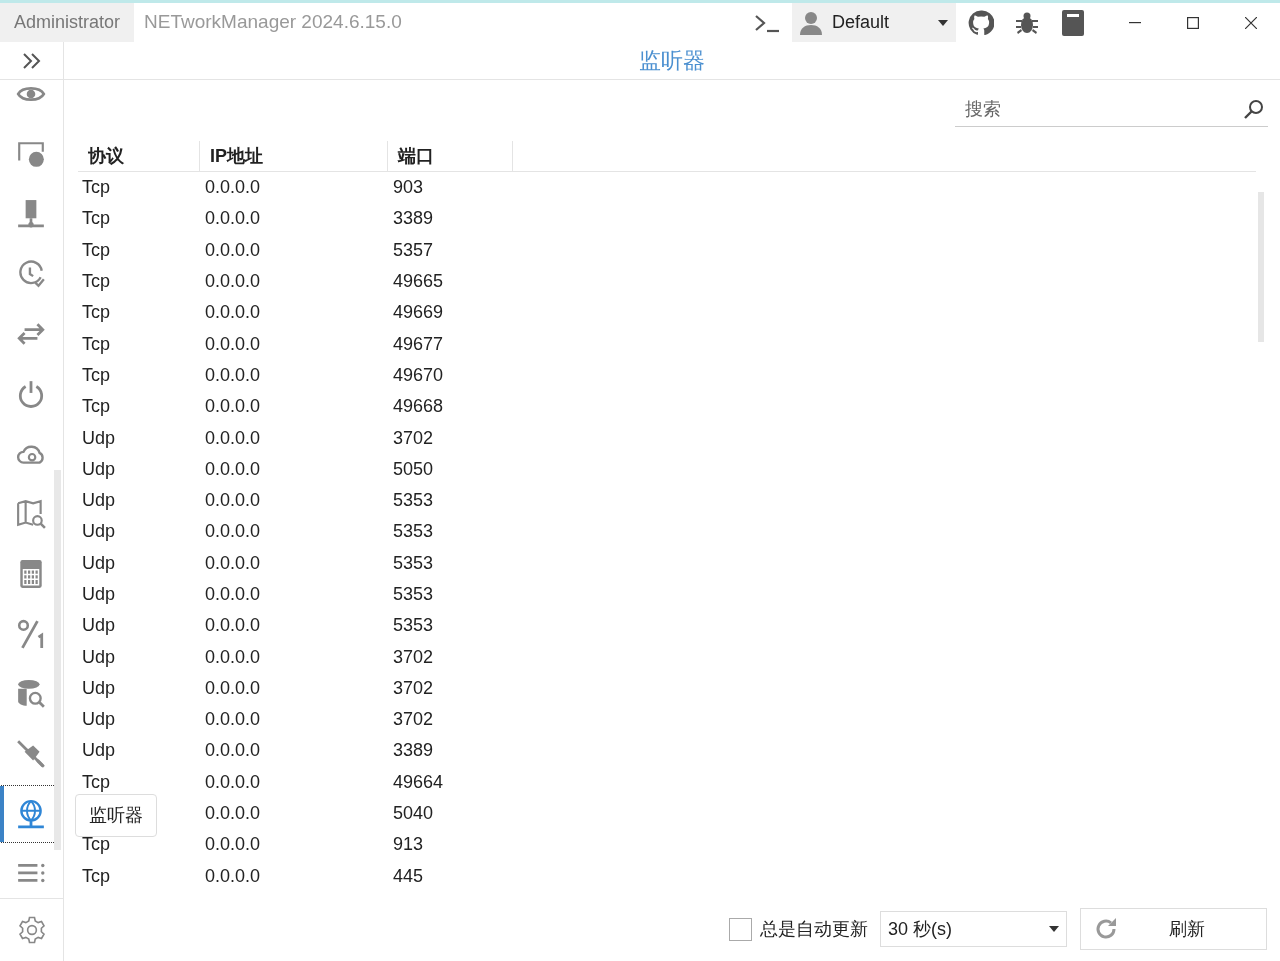 The height and width of the screenshot is (961, 1280). What do you see at coordinates (413, 813) in the screenshot?
I see `table-cell: 5040` at bounding box center [413, 813].